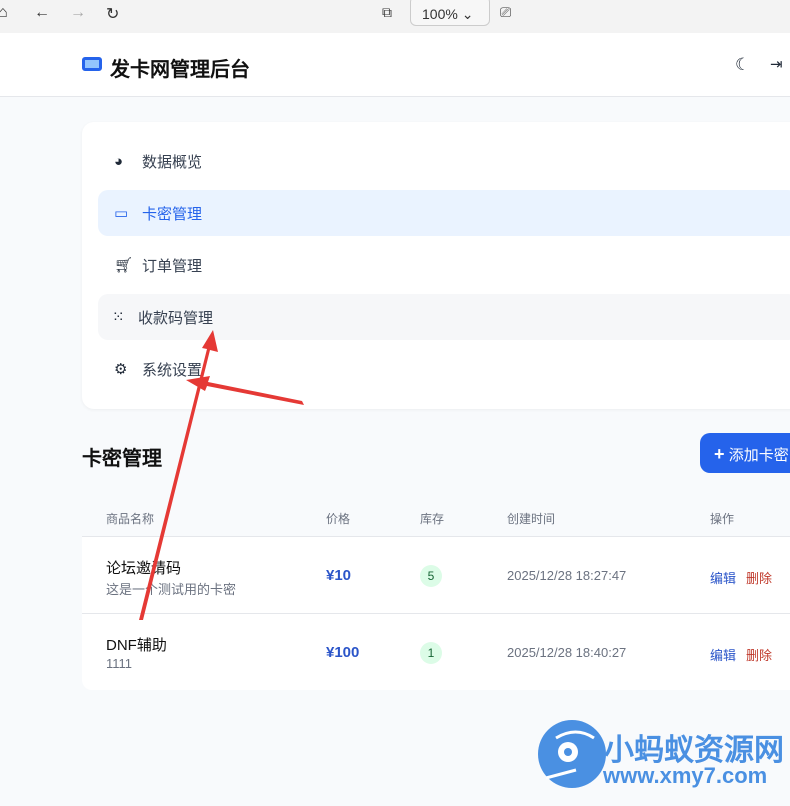 The image size is (790, 806). Describe the element at coordinates (685, 775) in the screenshot. I see `watermark-url: www.xmy7.com` at that location.